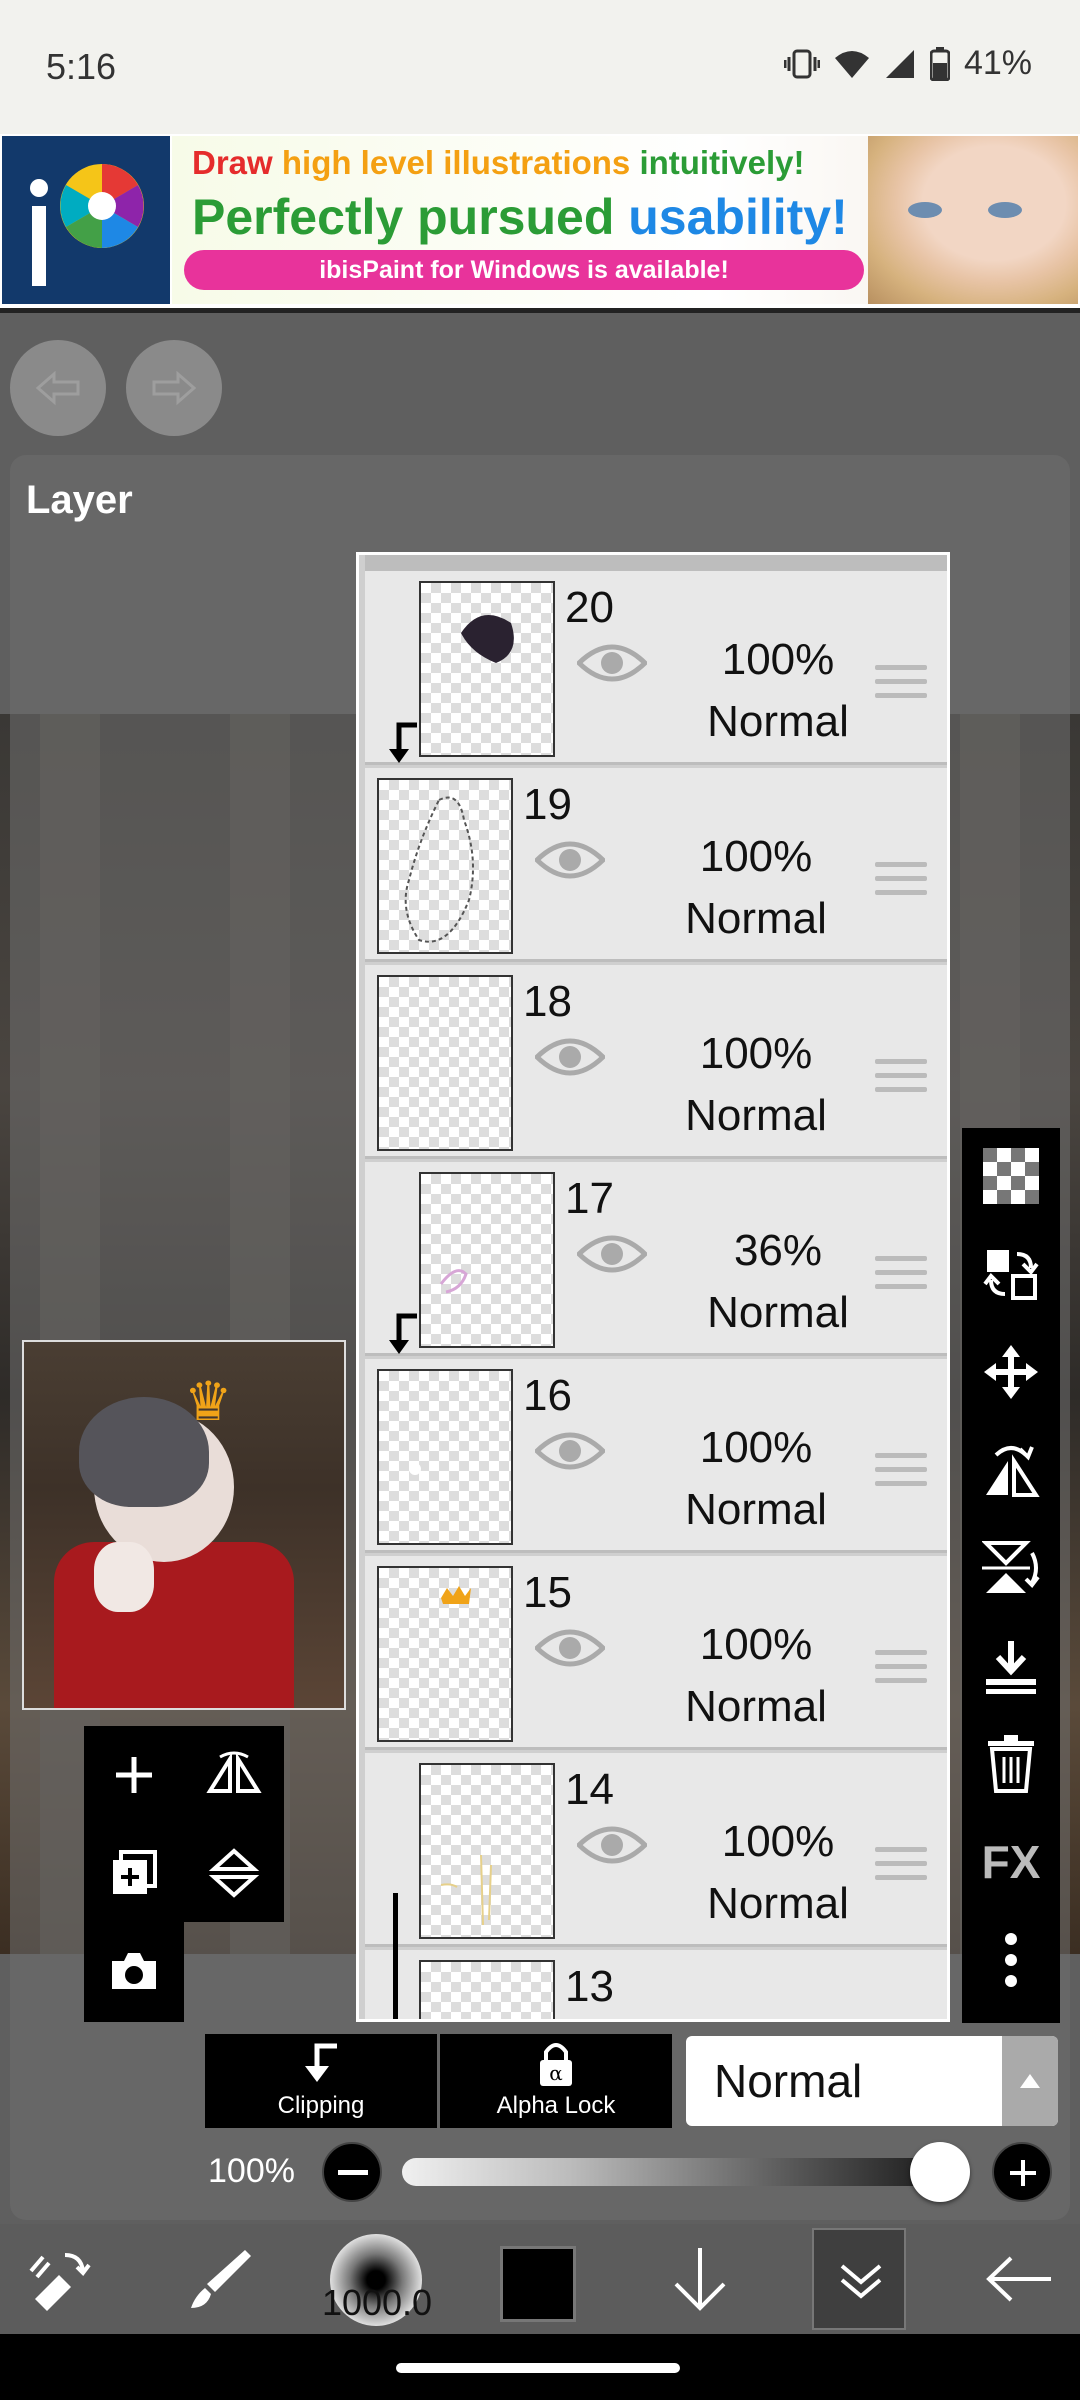  Describe the element at coordinates (1011, 1372) in the screenshot. I see `move-icon` at that location.